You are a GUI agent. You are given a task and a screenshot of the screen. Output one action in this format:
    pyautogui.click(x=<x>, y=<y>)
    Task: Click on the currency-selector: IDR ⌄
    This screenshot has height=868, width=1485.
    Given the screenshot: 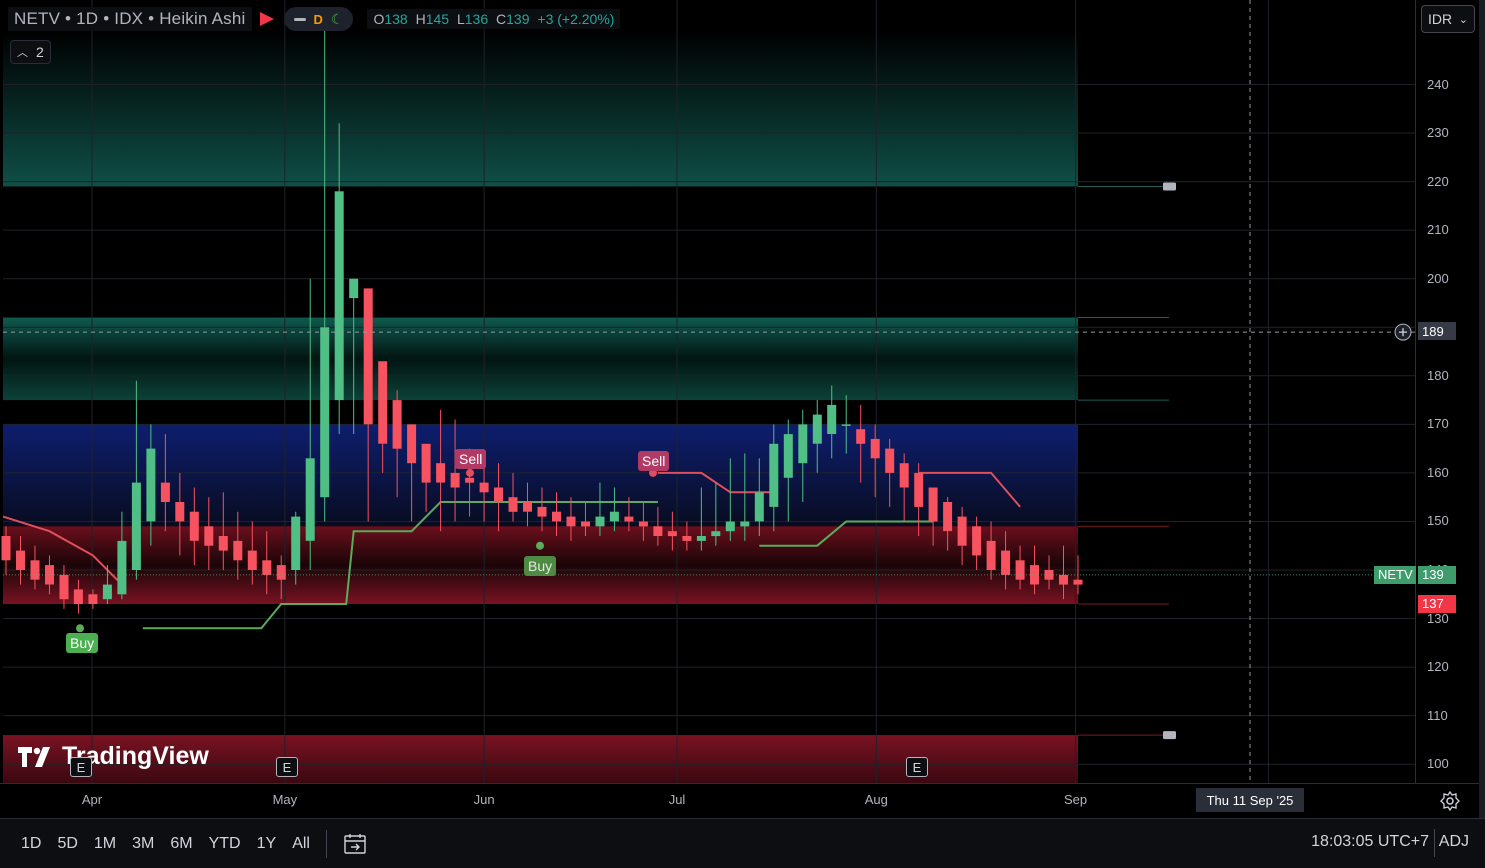 What is the action you would take?
    pyautogui.click(x=1448, y=19)
    